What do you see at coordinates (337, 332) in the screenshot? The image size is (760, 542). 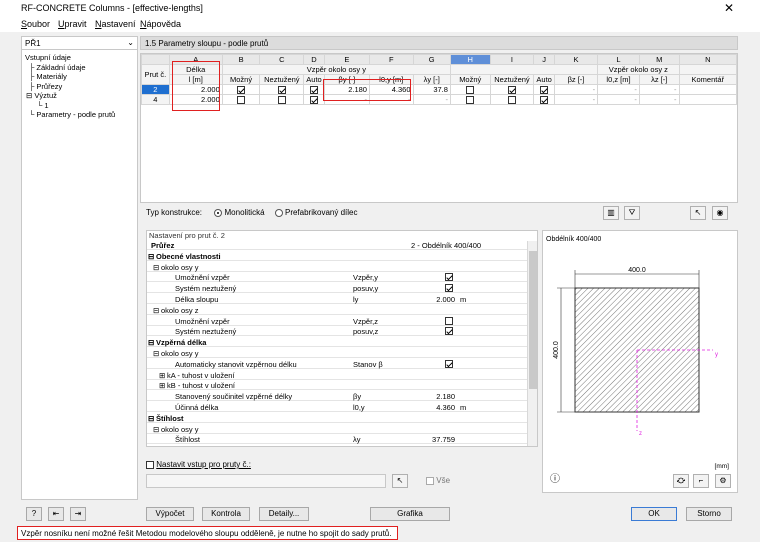 I see `property-row: Systém neztužený posuv,z` at bounding box center [337, 332].